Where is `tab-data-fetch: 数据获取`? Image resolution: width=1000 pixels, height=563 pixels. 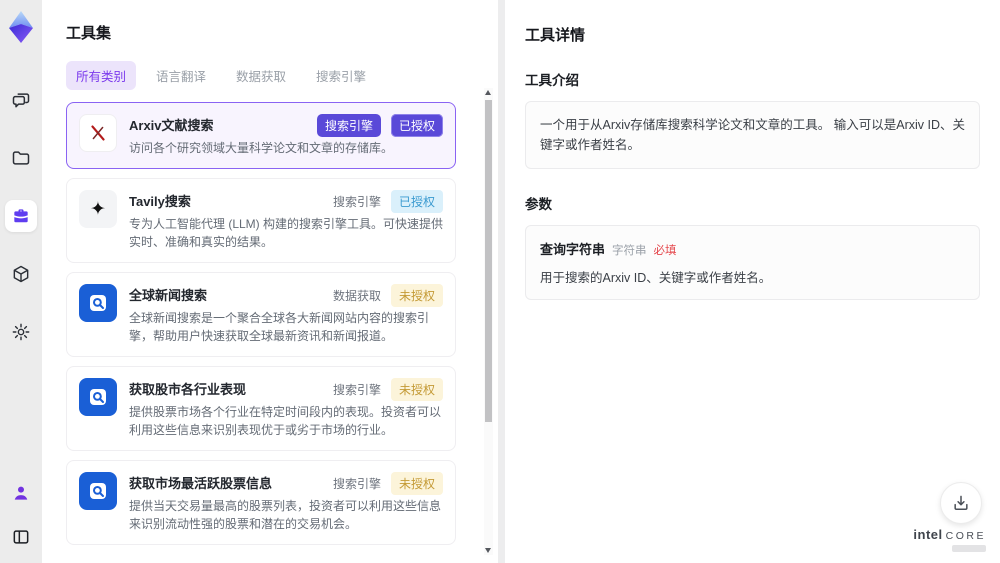 tab-data-fetch: 数据获取 is located at coordinates (261, 75).